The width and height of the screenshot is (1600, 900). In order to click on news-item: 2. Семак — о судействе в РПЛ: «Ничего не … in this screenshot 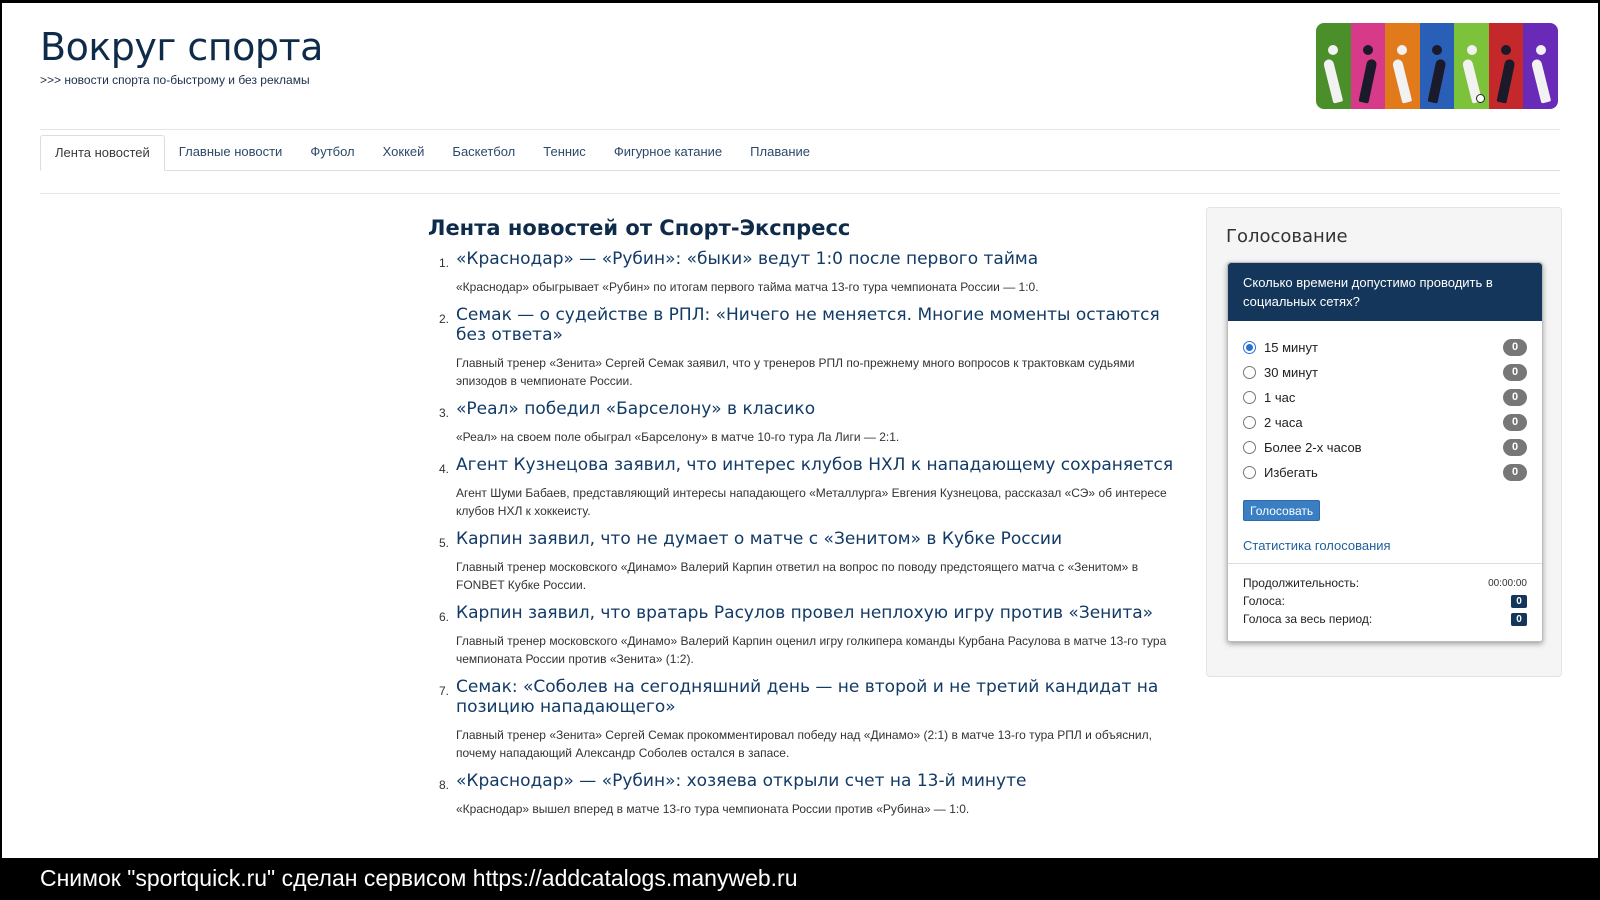, I will do `click(803, 347)`.